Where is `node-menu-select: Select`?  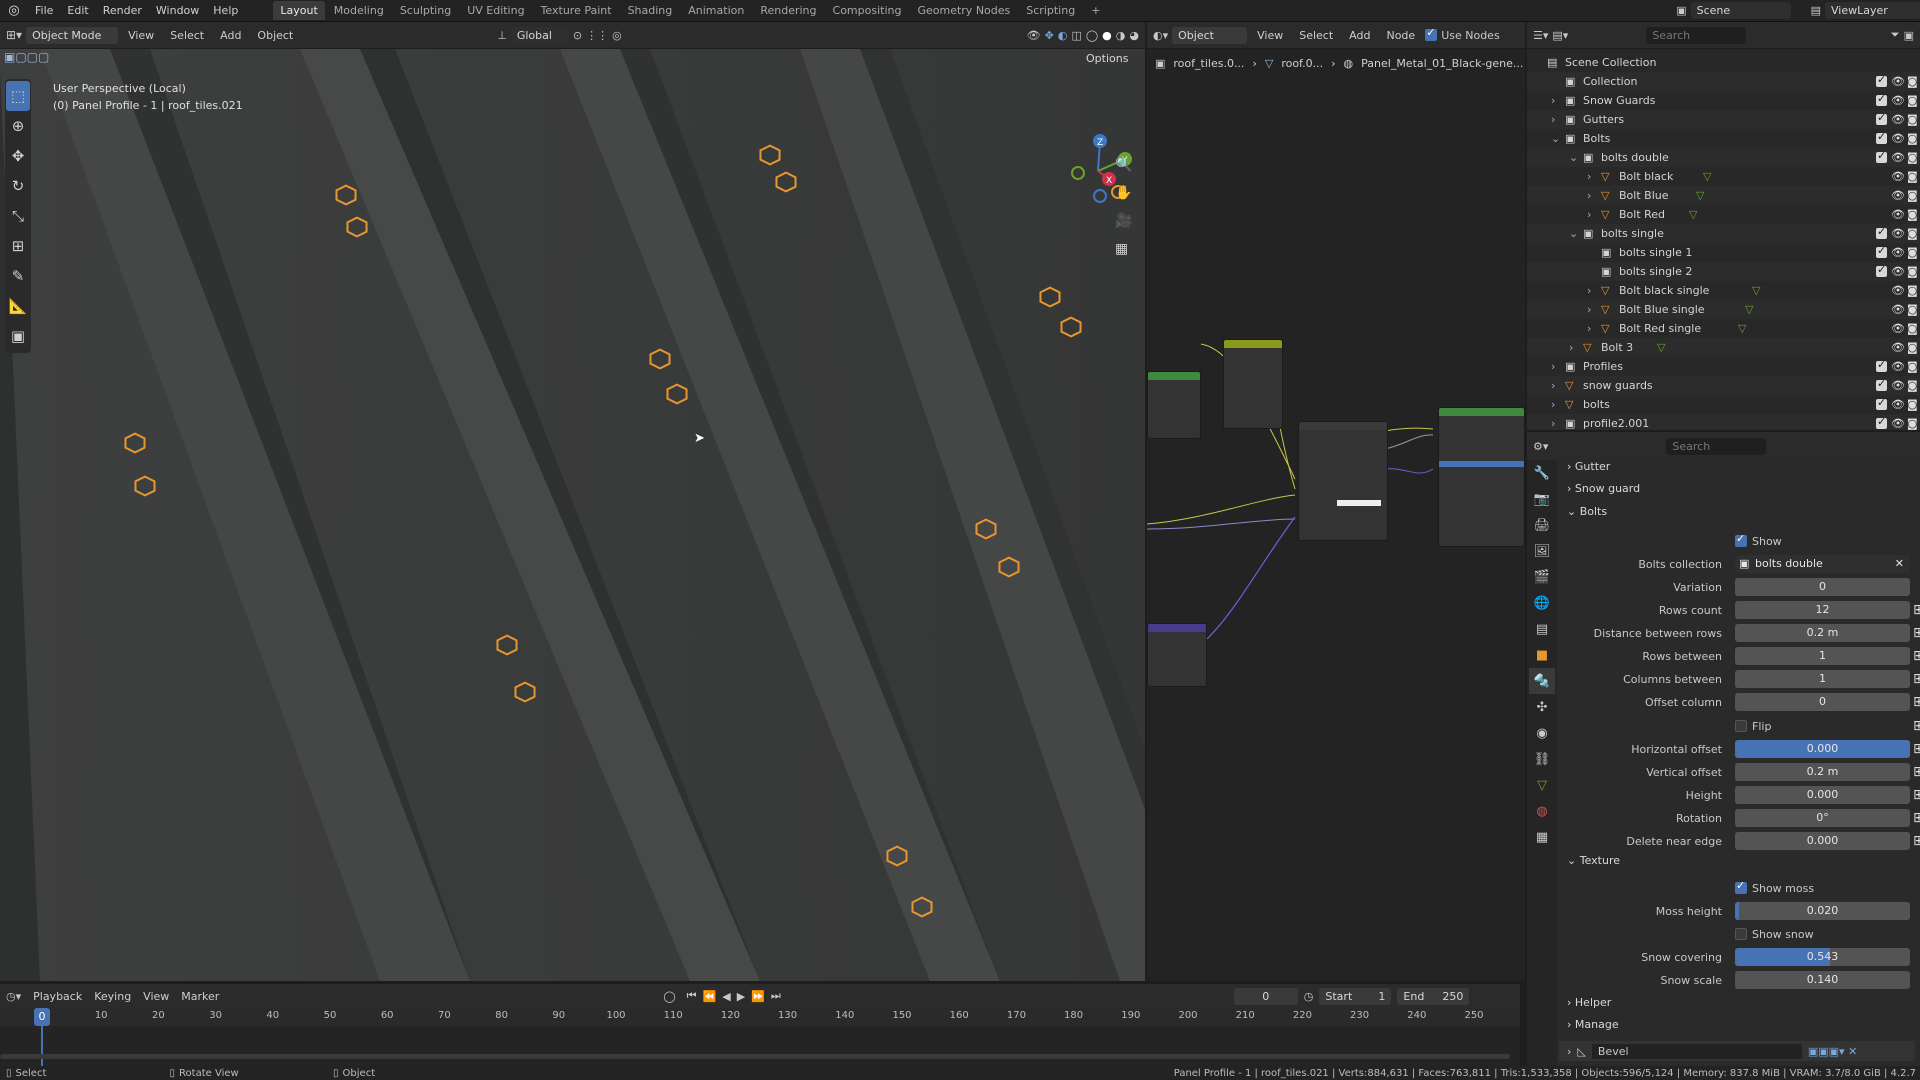
node-menu-select: Select is located at coordinates (1316, 35).